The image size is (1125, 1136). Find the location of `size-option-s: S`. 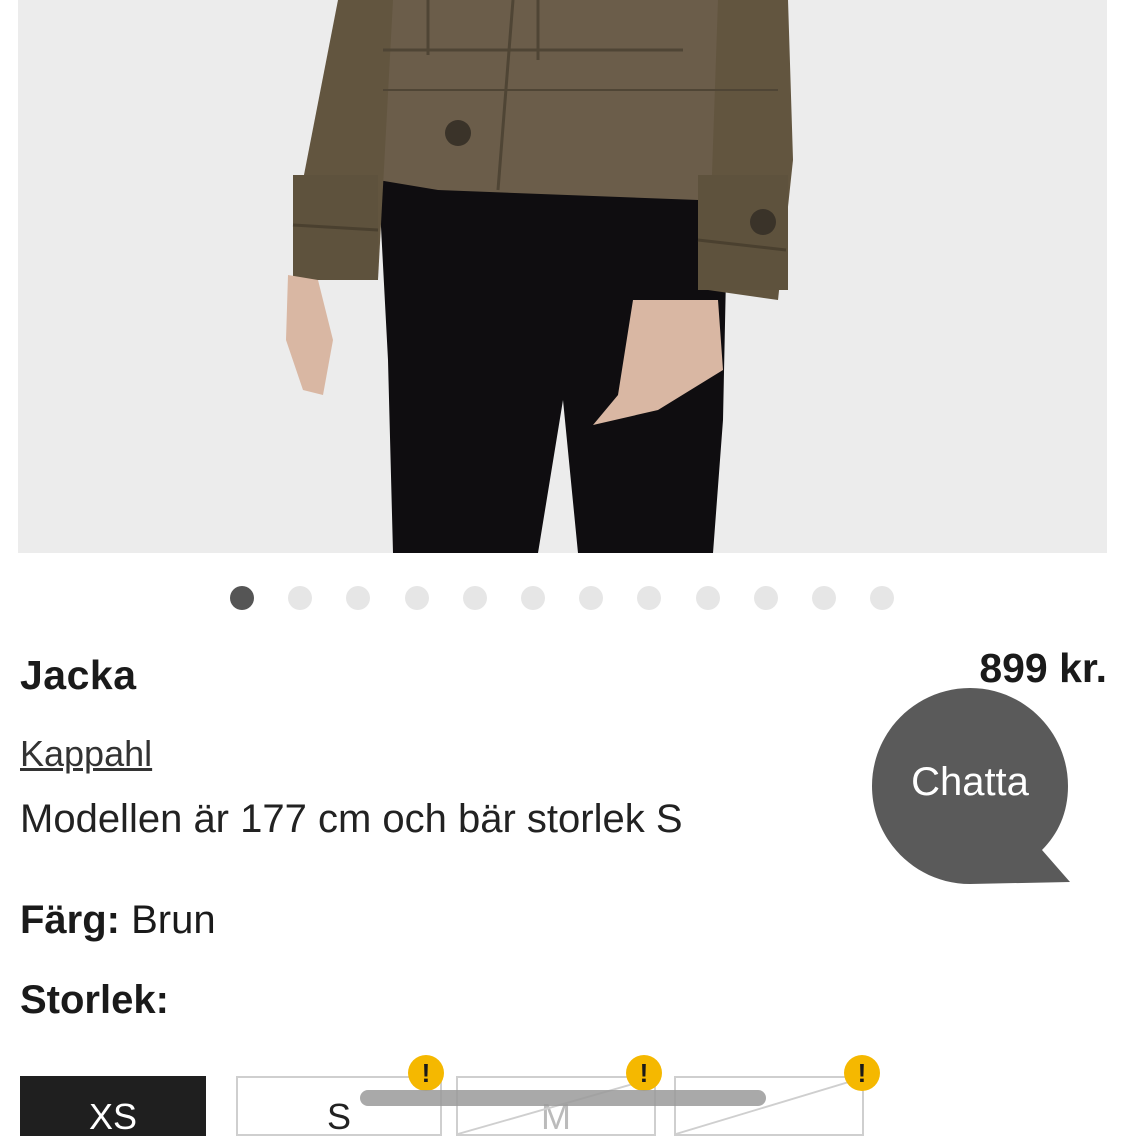

size-option-s: S is located at coordinates (339, 1106).